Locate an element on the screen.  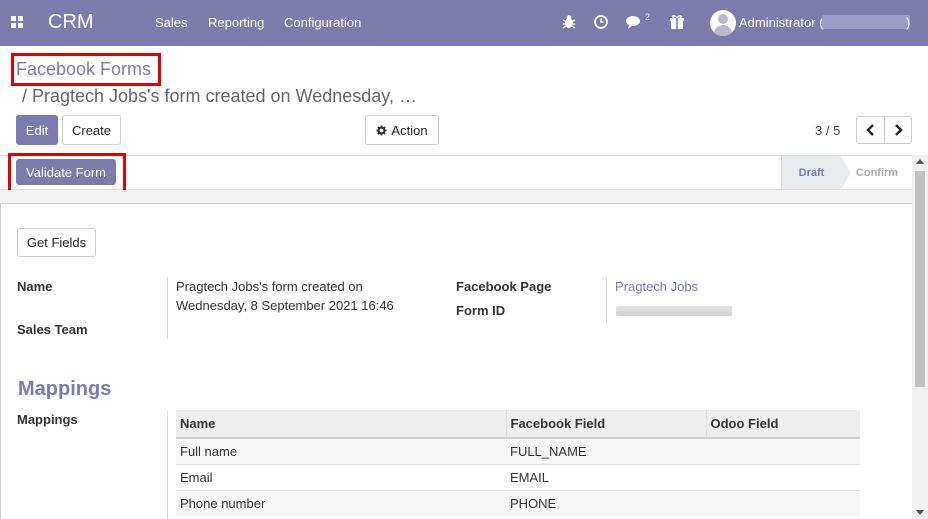
table-row: Phone number PHONE is located at coordinates (518, 502).